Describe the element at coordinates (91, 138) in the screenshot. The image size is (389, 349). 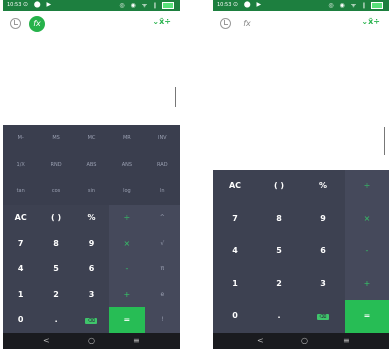
I see `sci-key-mc: MC` at that location.